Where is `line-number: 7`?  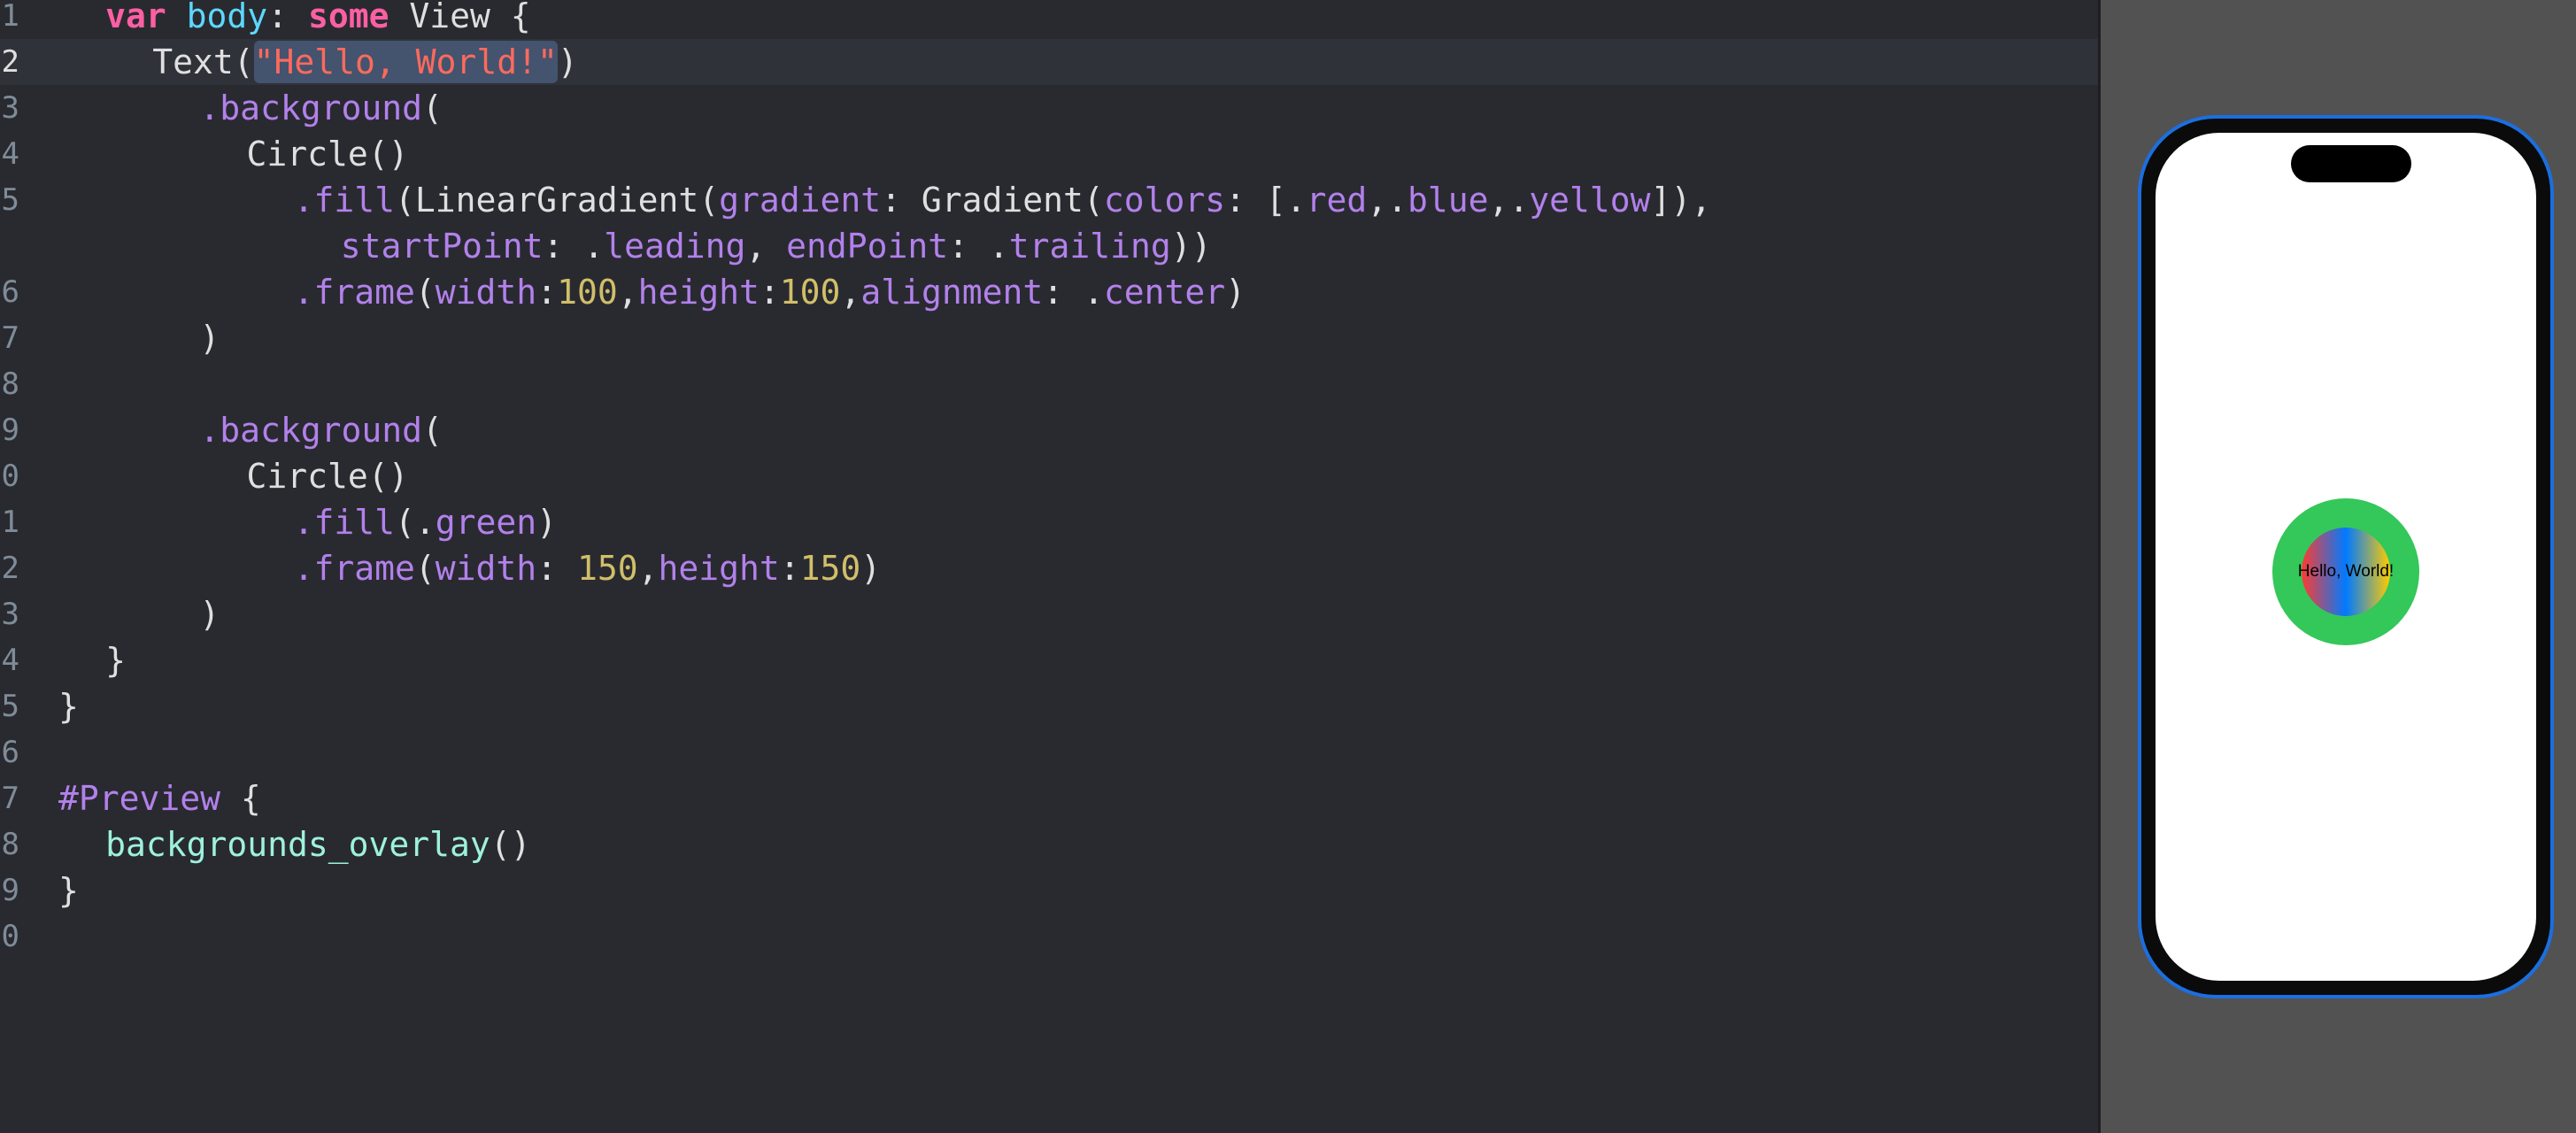
line-number: 7 is located at coordinates (10, 338).